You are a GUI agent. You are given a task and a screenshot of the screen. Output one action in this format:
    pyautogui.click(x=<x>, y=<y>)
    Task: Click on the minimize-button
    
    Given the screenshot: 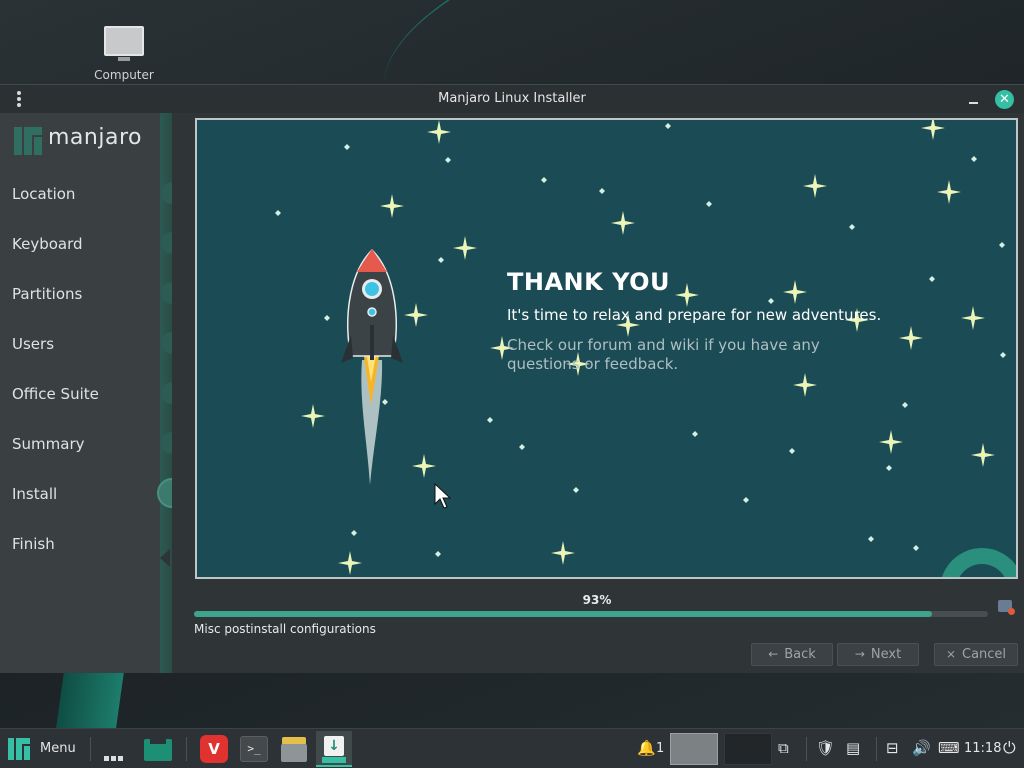 What is the action you would take?
    pyautogui.click(x=974, y=98)
    